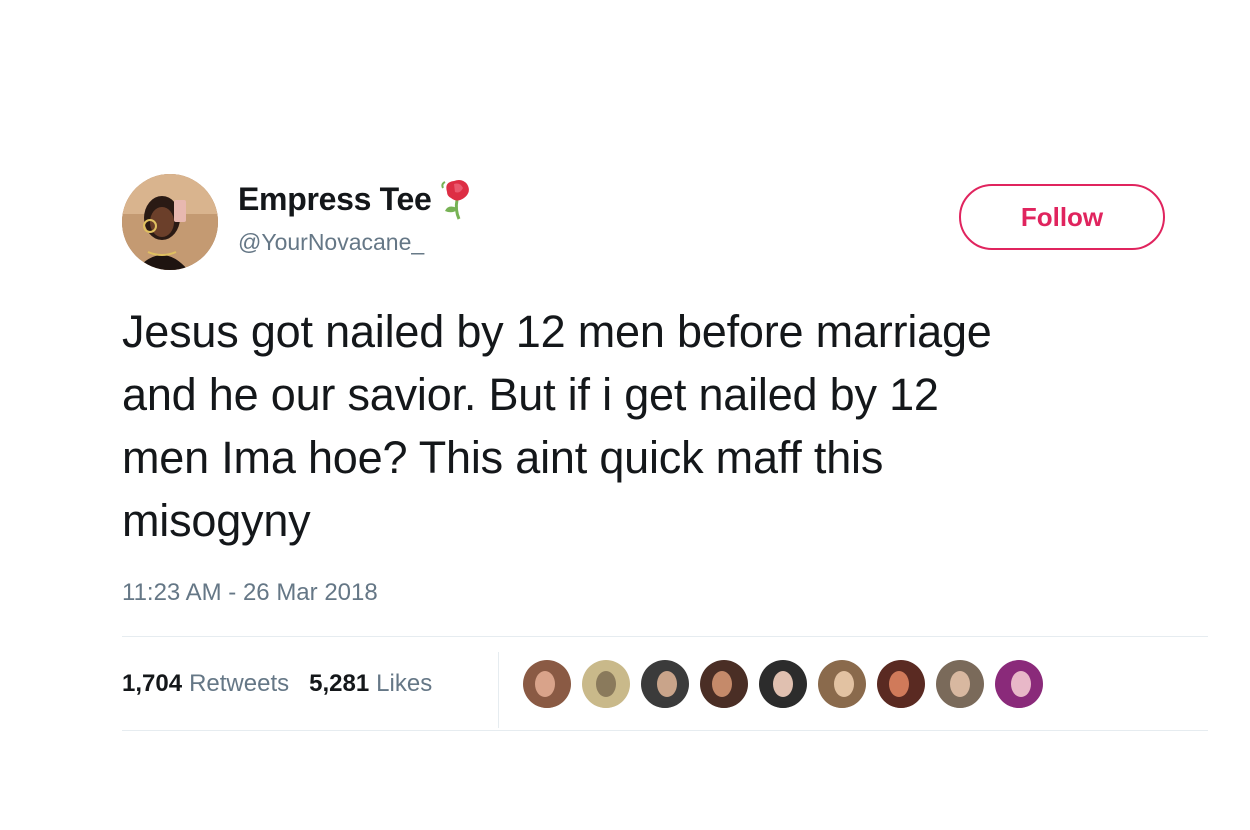  I want to click on tweet-stats: 1,704 Retweets 5,281 Likes, so click(287, 684).